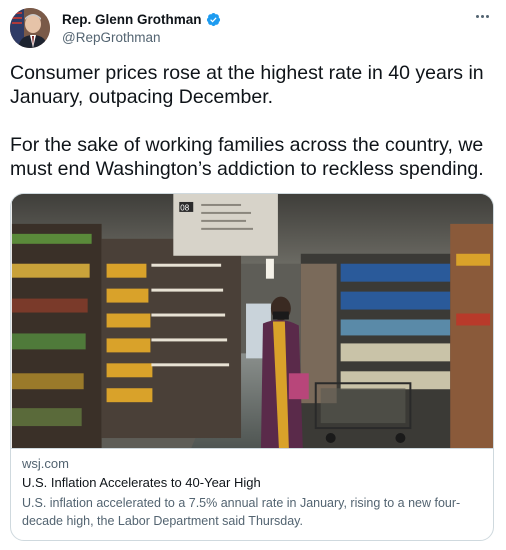  I want to click on display-name-row: Rep. Glenn Grothman, so click(141, 19).